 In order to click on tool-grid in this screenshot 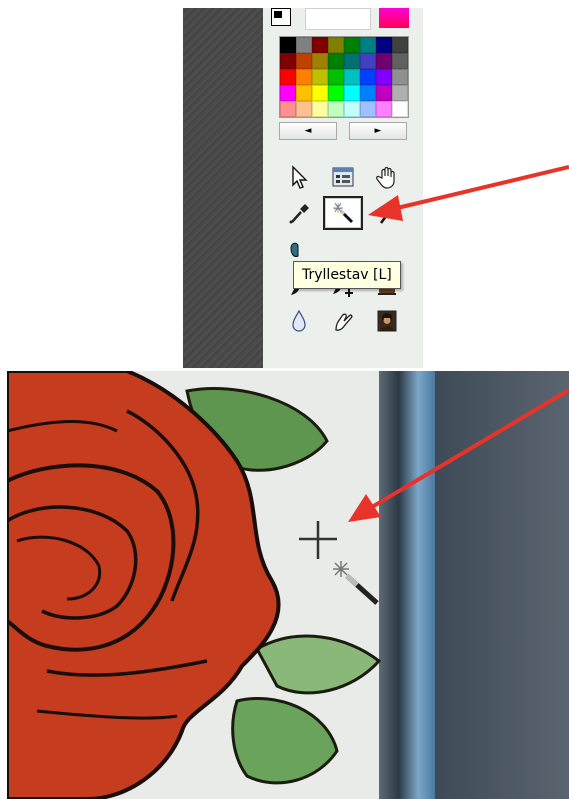, I will do `click(345, 250)`.